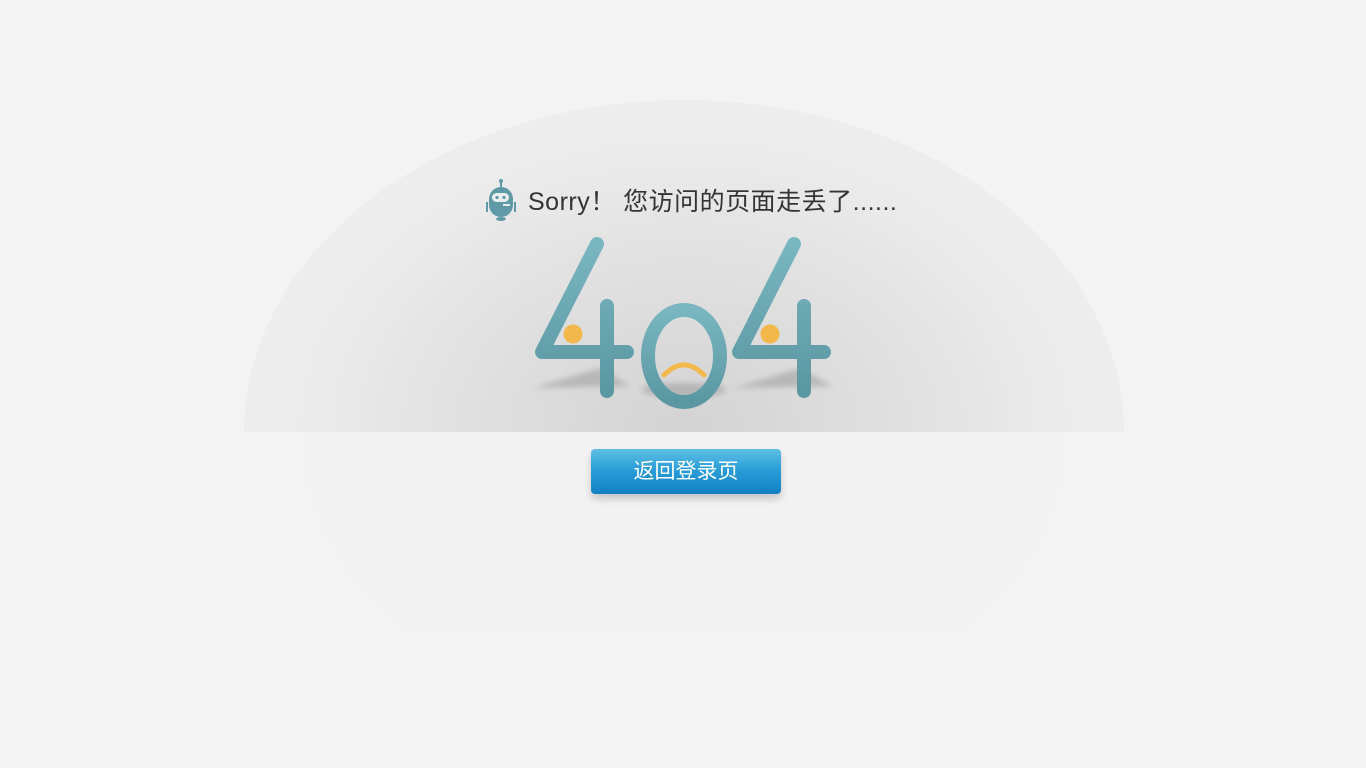 Image resolution: width=1366 pixels, height=768 pixels. I want to click on back-to-login-button: 返回登录页, so click(686, 471).